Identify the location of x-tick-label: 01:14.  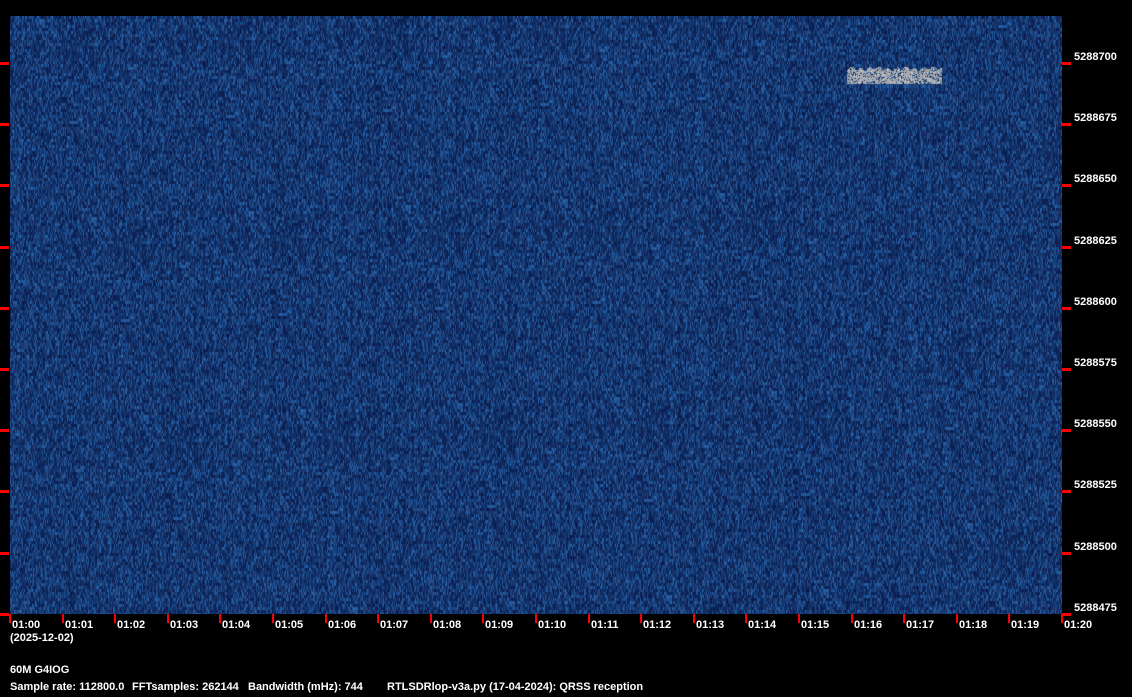
(762, 625).